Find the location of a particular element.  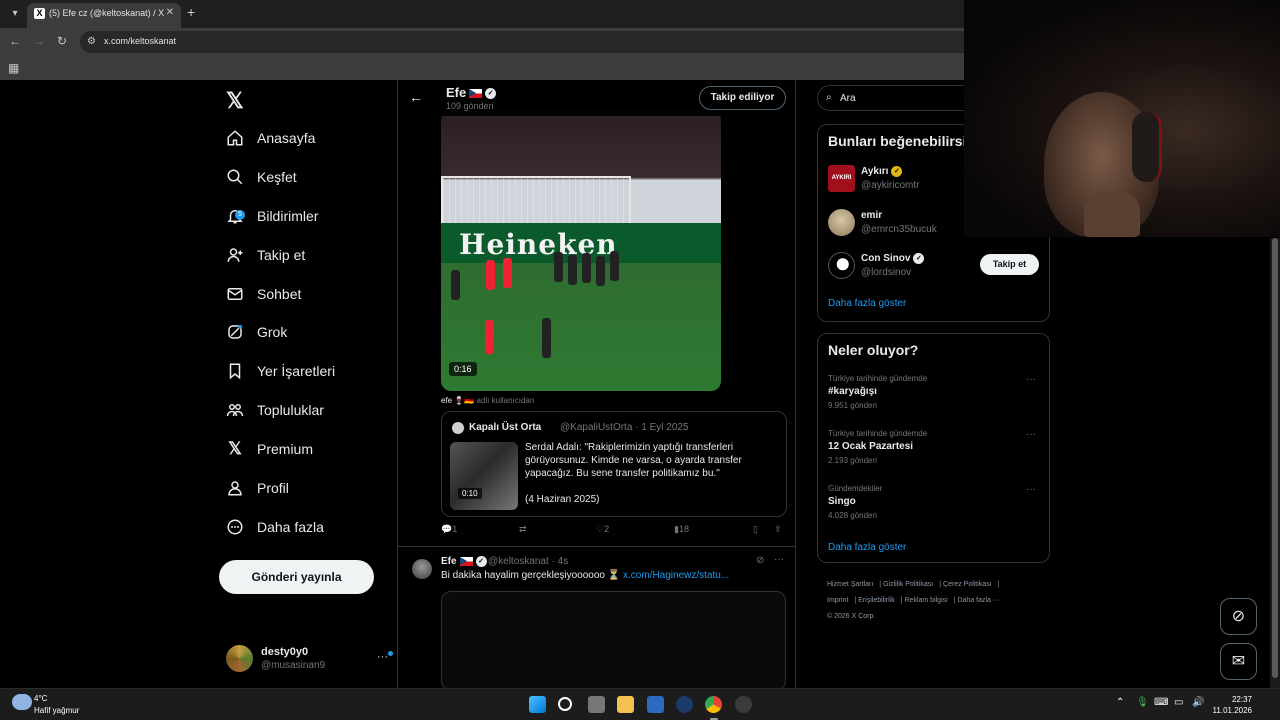

apps-grid-icon: ▦ is located at coordinates (13, 68).